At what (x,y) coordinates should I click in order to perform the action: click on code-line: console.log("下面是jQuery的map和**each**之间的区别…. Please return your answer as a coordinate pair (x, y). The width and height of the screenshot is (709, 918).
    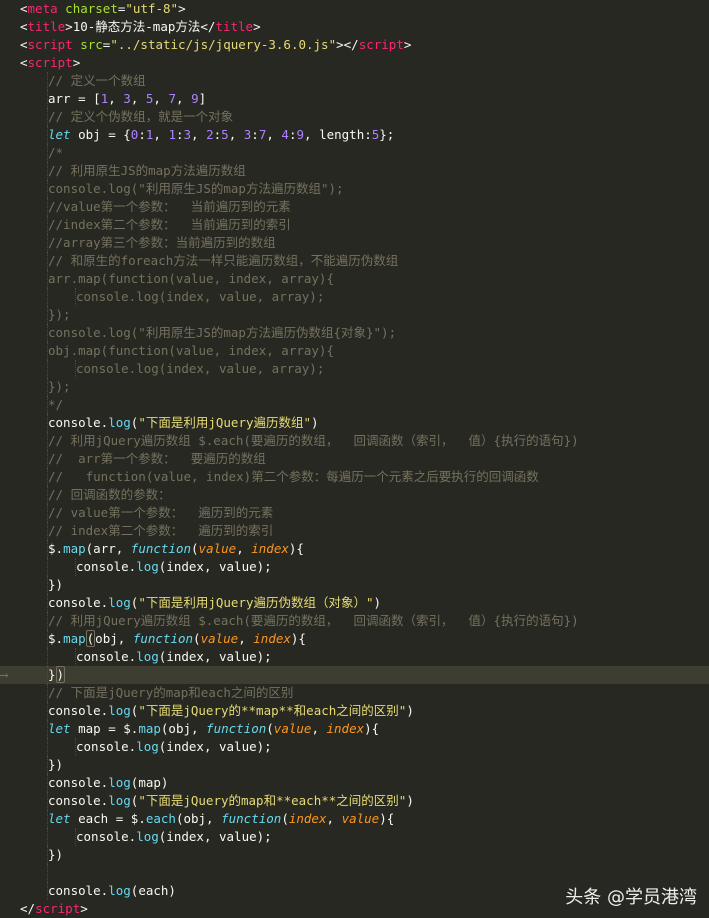
    Looking at the image, I should click on (354, 801).